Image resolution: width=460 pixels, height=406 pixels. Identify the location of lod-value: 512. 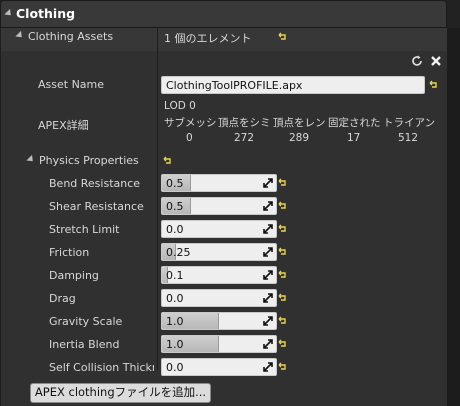
(408, 138).